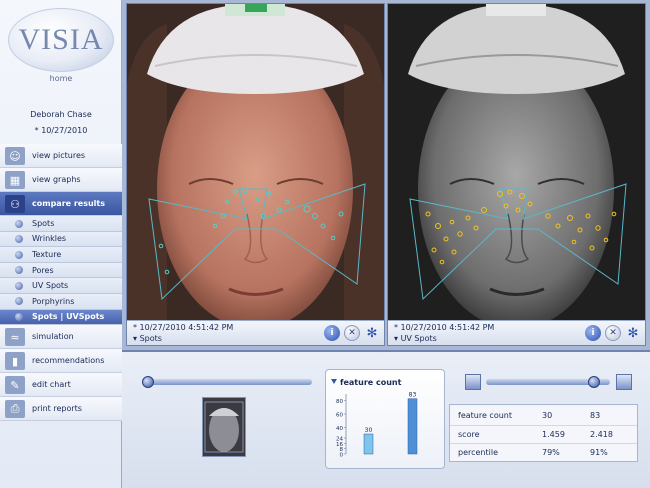 Image resolution: width=650 pixels, height=488 pixels. I want to click on result-spots-uvspots: Spots | UVSpots, so click(61, 317).